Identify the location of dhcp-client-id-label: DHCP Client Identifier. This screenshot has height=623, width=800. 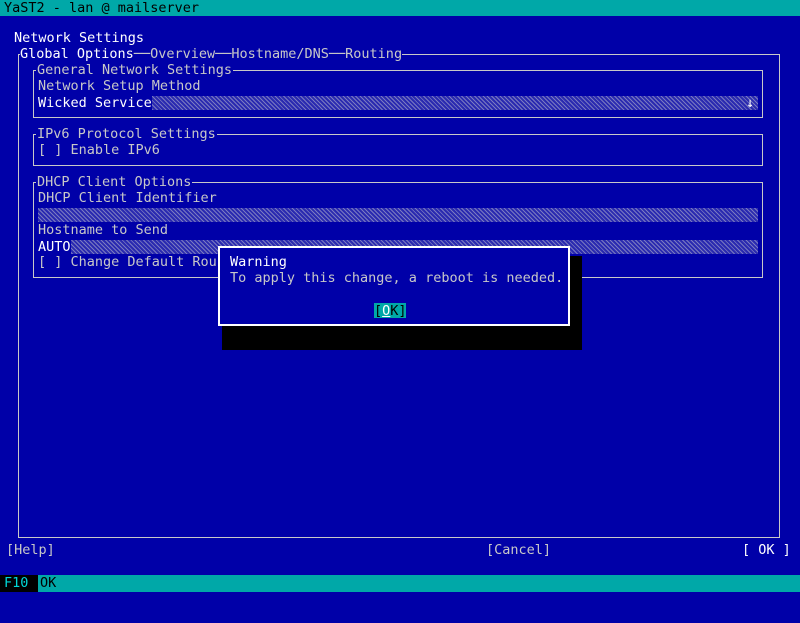
(127, 198).